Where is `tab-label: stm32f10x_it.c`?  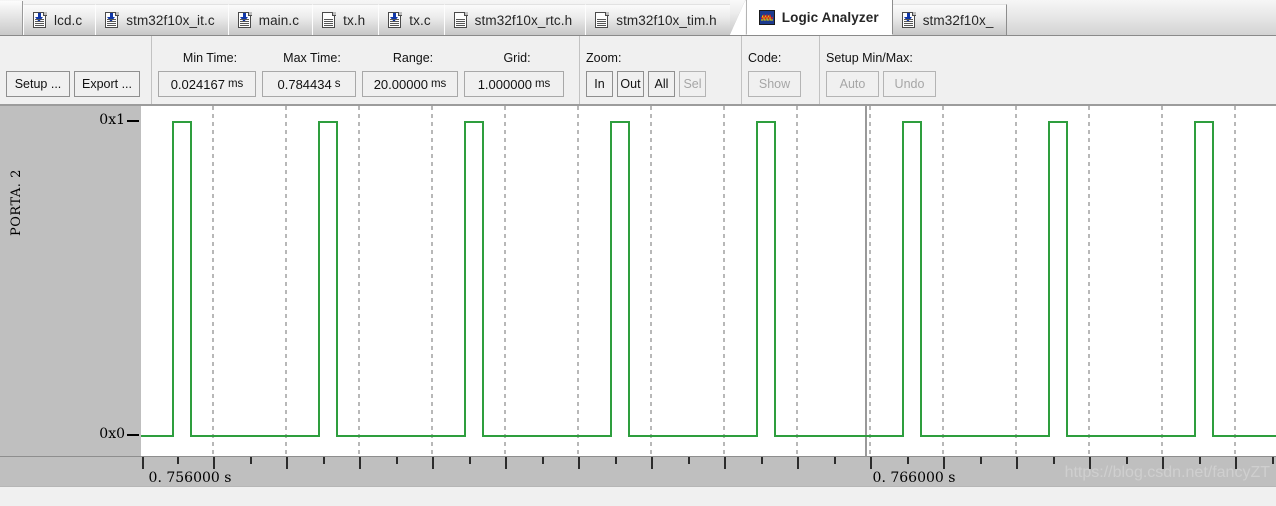
tab-label: stm32f10x_it.c is located at coordinates (170, 20).